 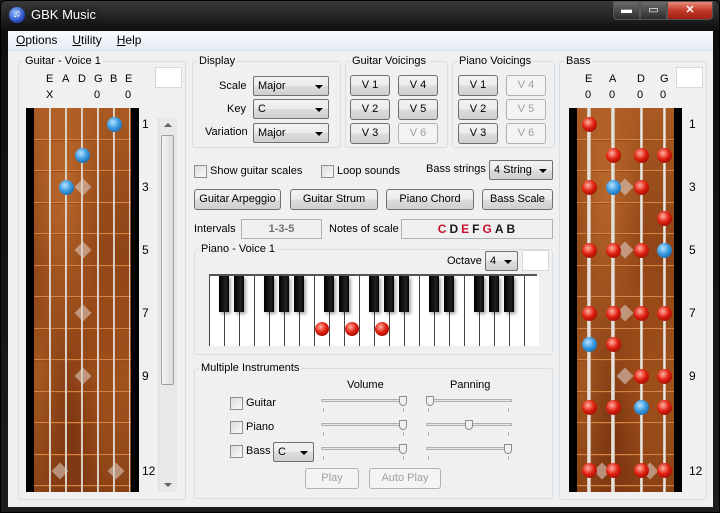 I want to click on piano-white-key, so click(x=531, y=311).